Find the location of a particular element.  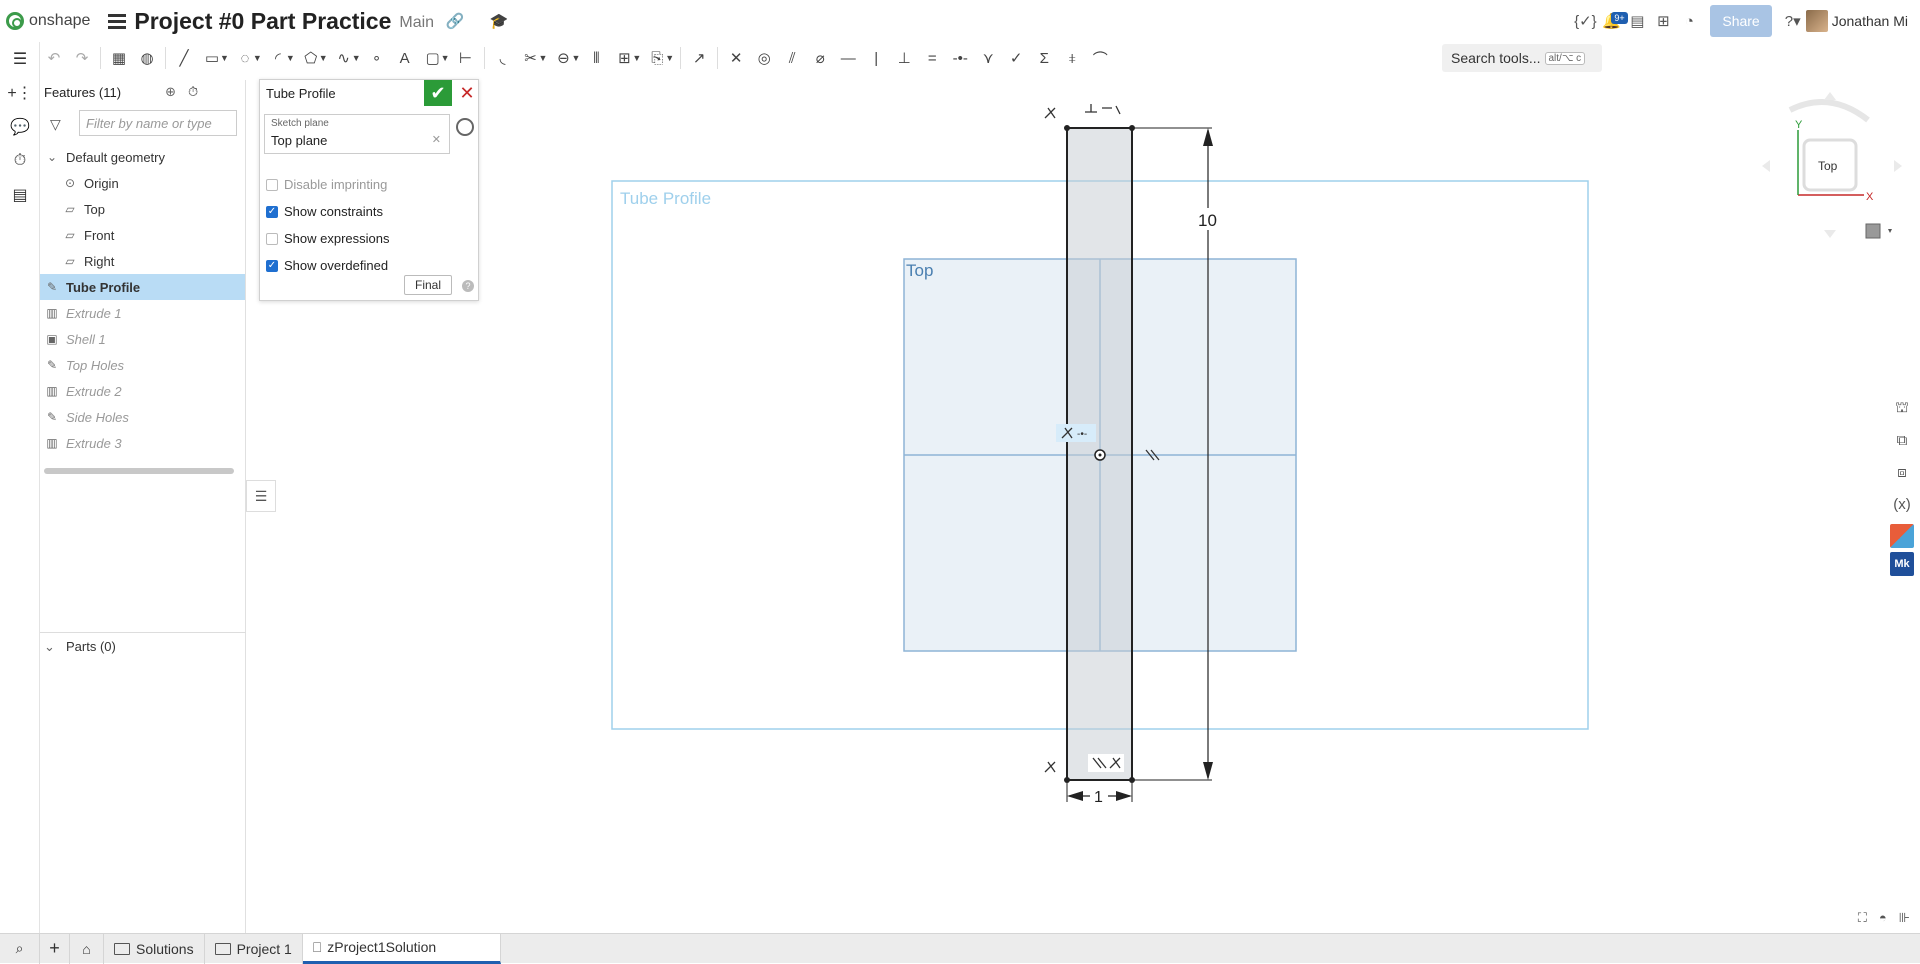

branch-name: Main is located at coordinates (416, 23).